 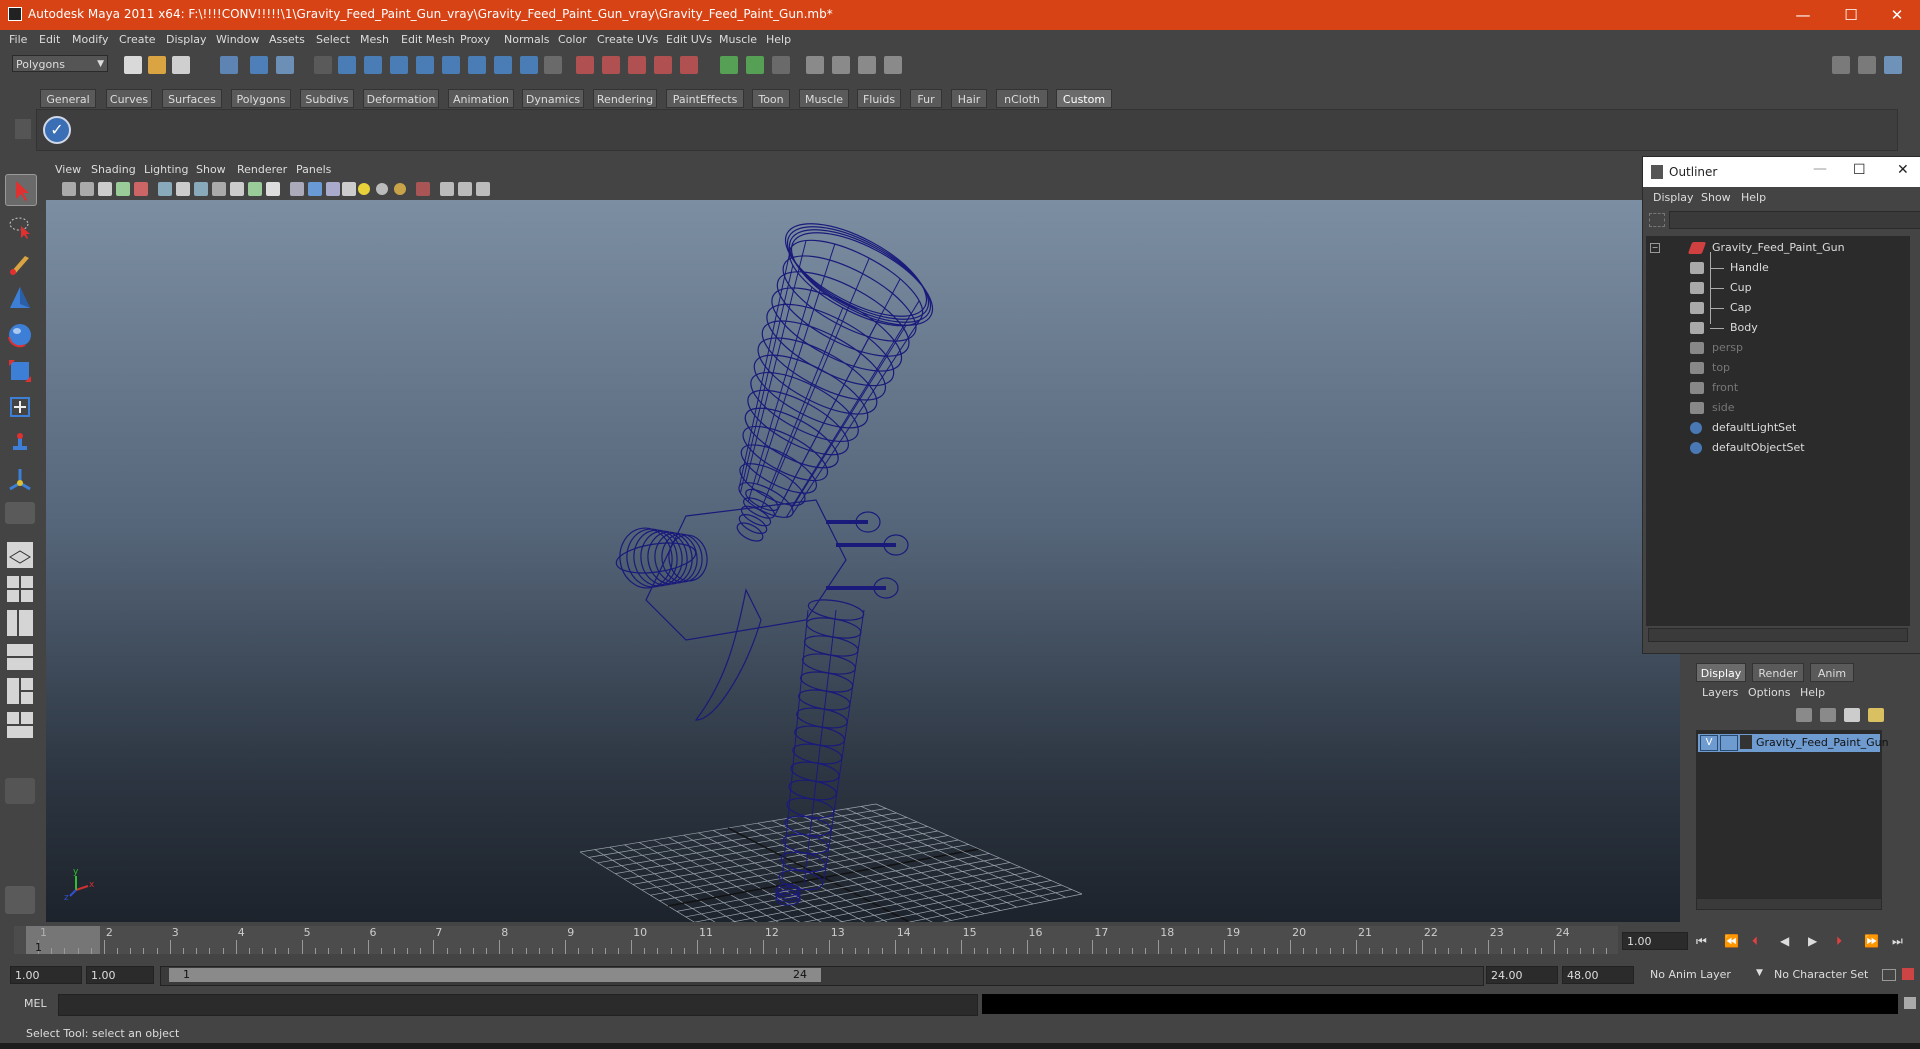 What do you see at coordinates (1746, 742) in the screenshot?
I see `layer-color-swatch` at bounding box center [1746, 742].